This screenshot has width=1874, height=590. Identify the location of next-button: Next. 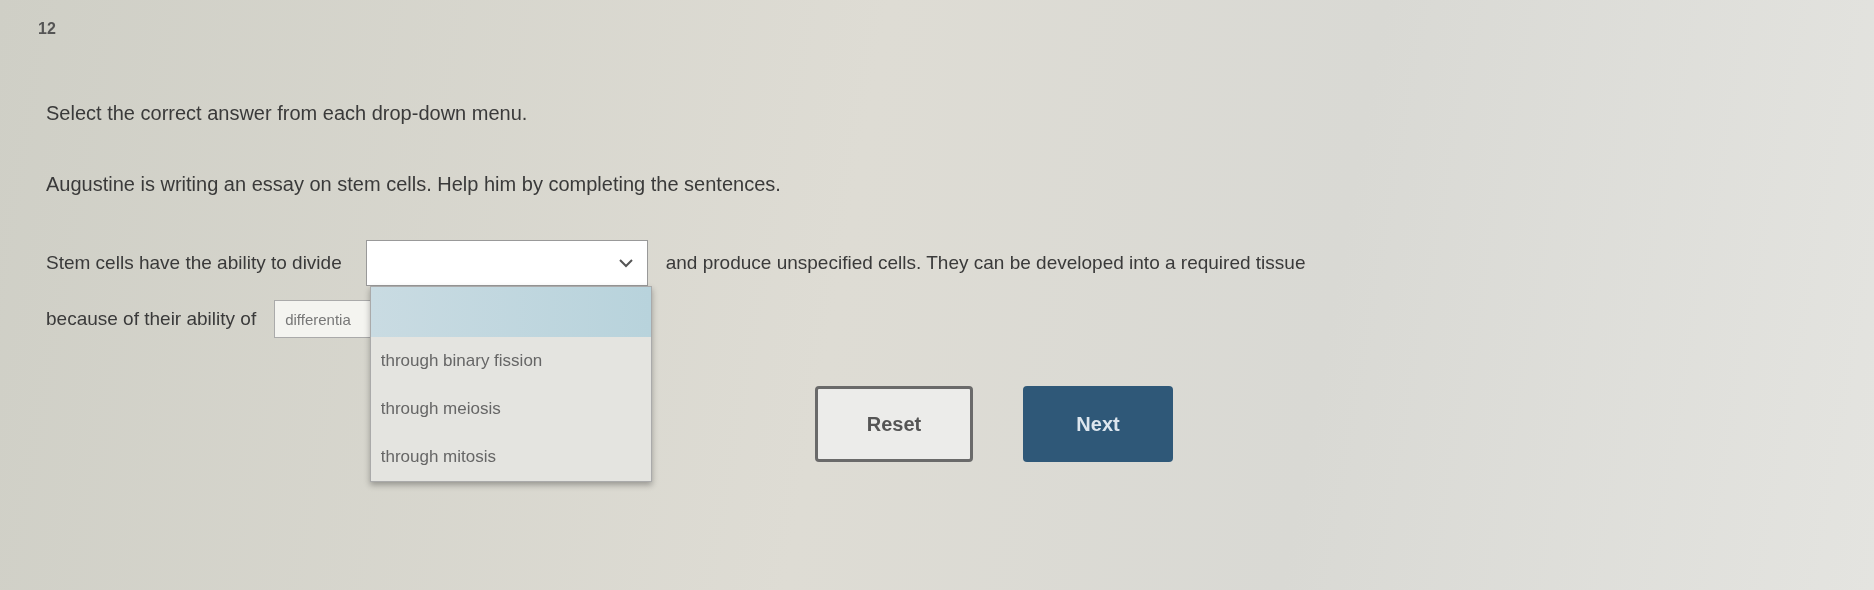
(1098, 424).